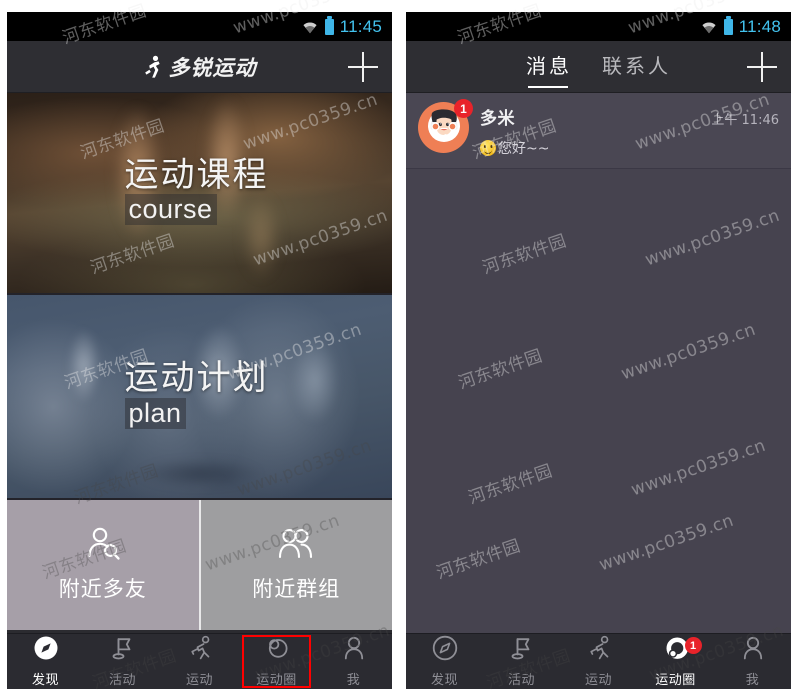  Describe the element at coordinates (629, 130) in the screenshot. I see `message-main: 多米 上午 11:46 您好~~` at that location.